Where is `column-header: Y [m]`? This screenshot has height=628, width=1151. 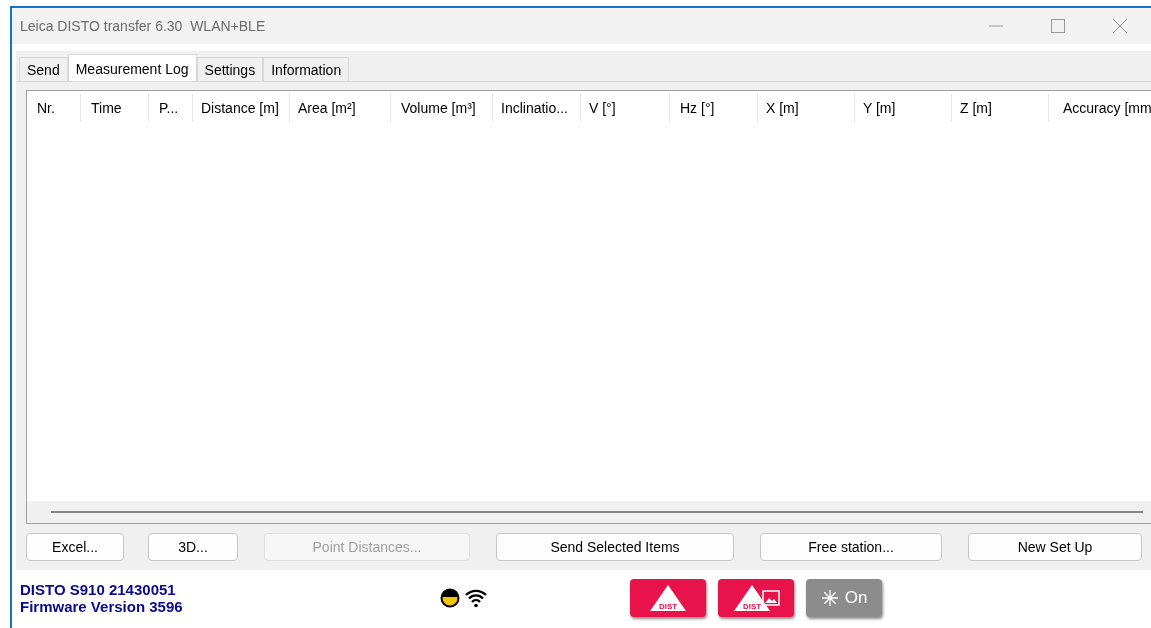
column-header: Y [m] is located at coordinates (903, 108).